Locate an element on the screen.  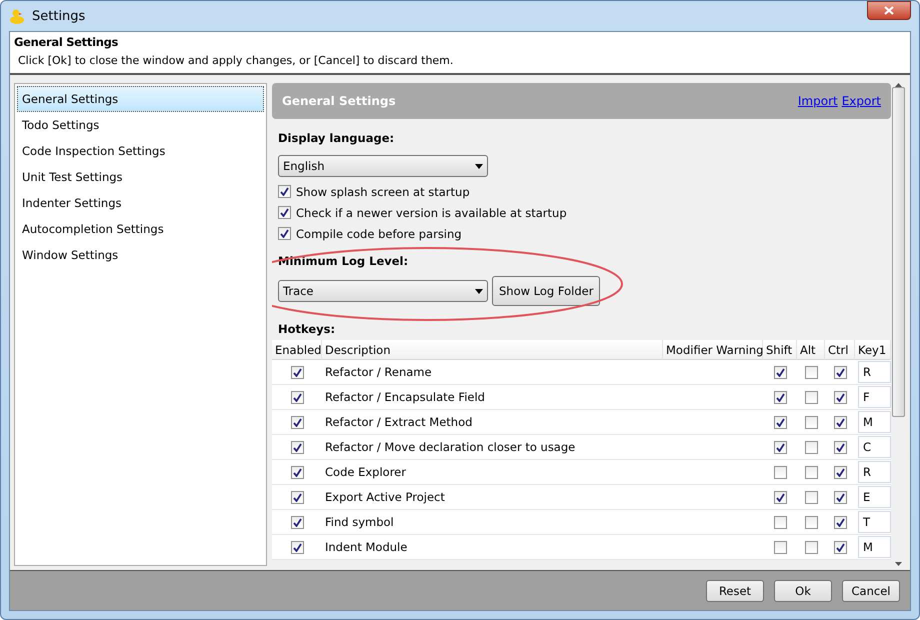
option-label: Check if a newer version is available at startup is located at coordinates (431, 213).